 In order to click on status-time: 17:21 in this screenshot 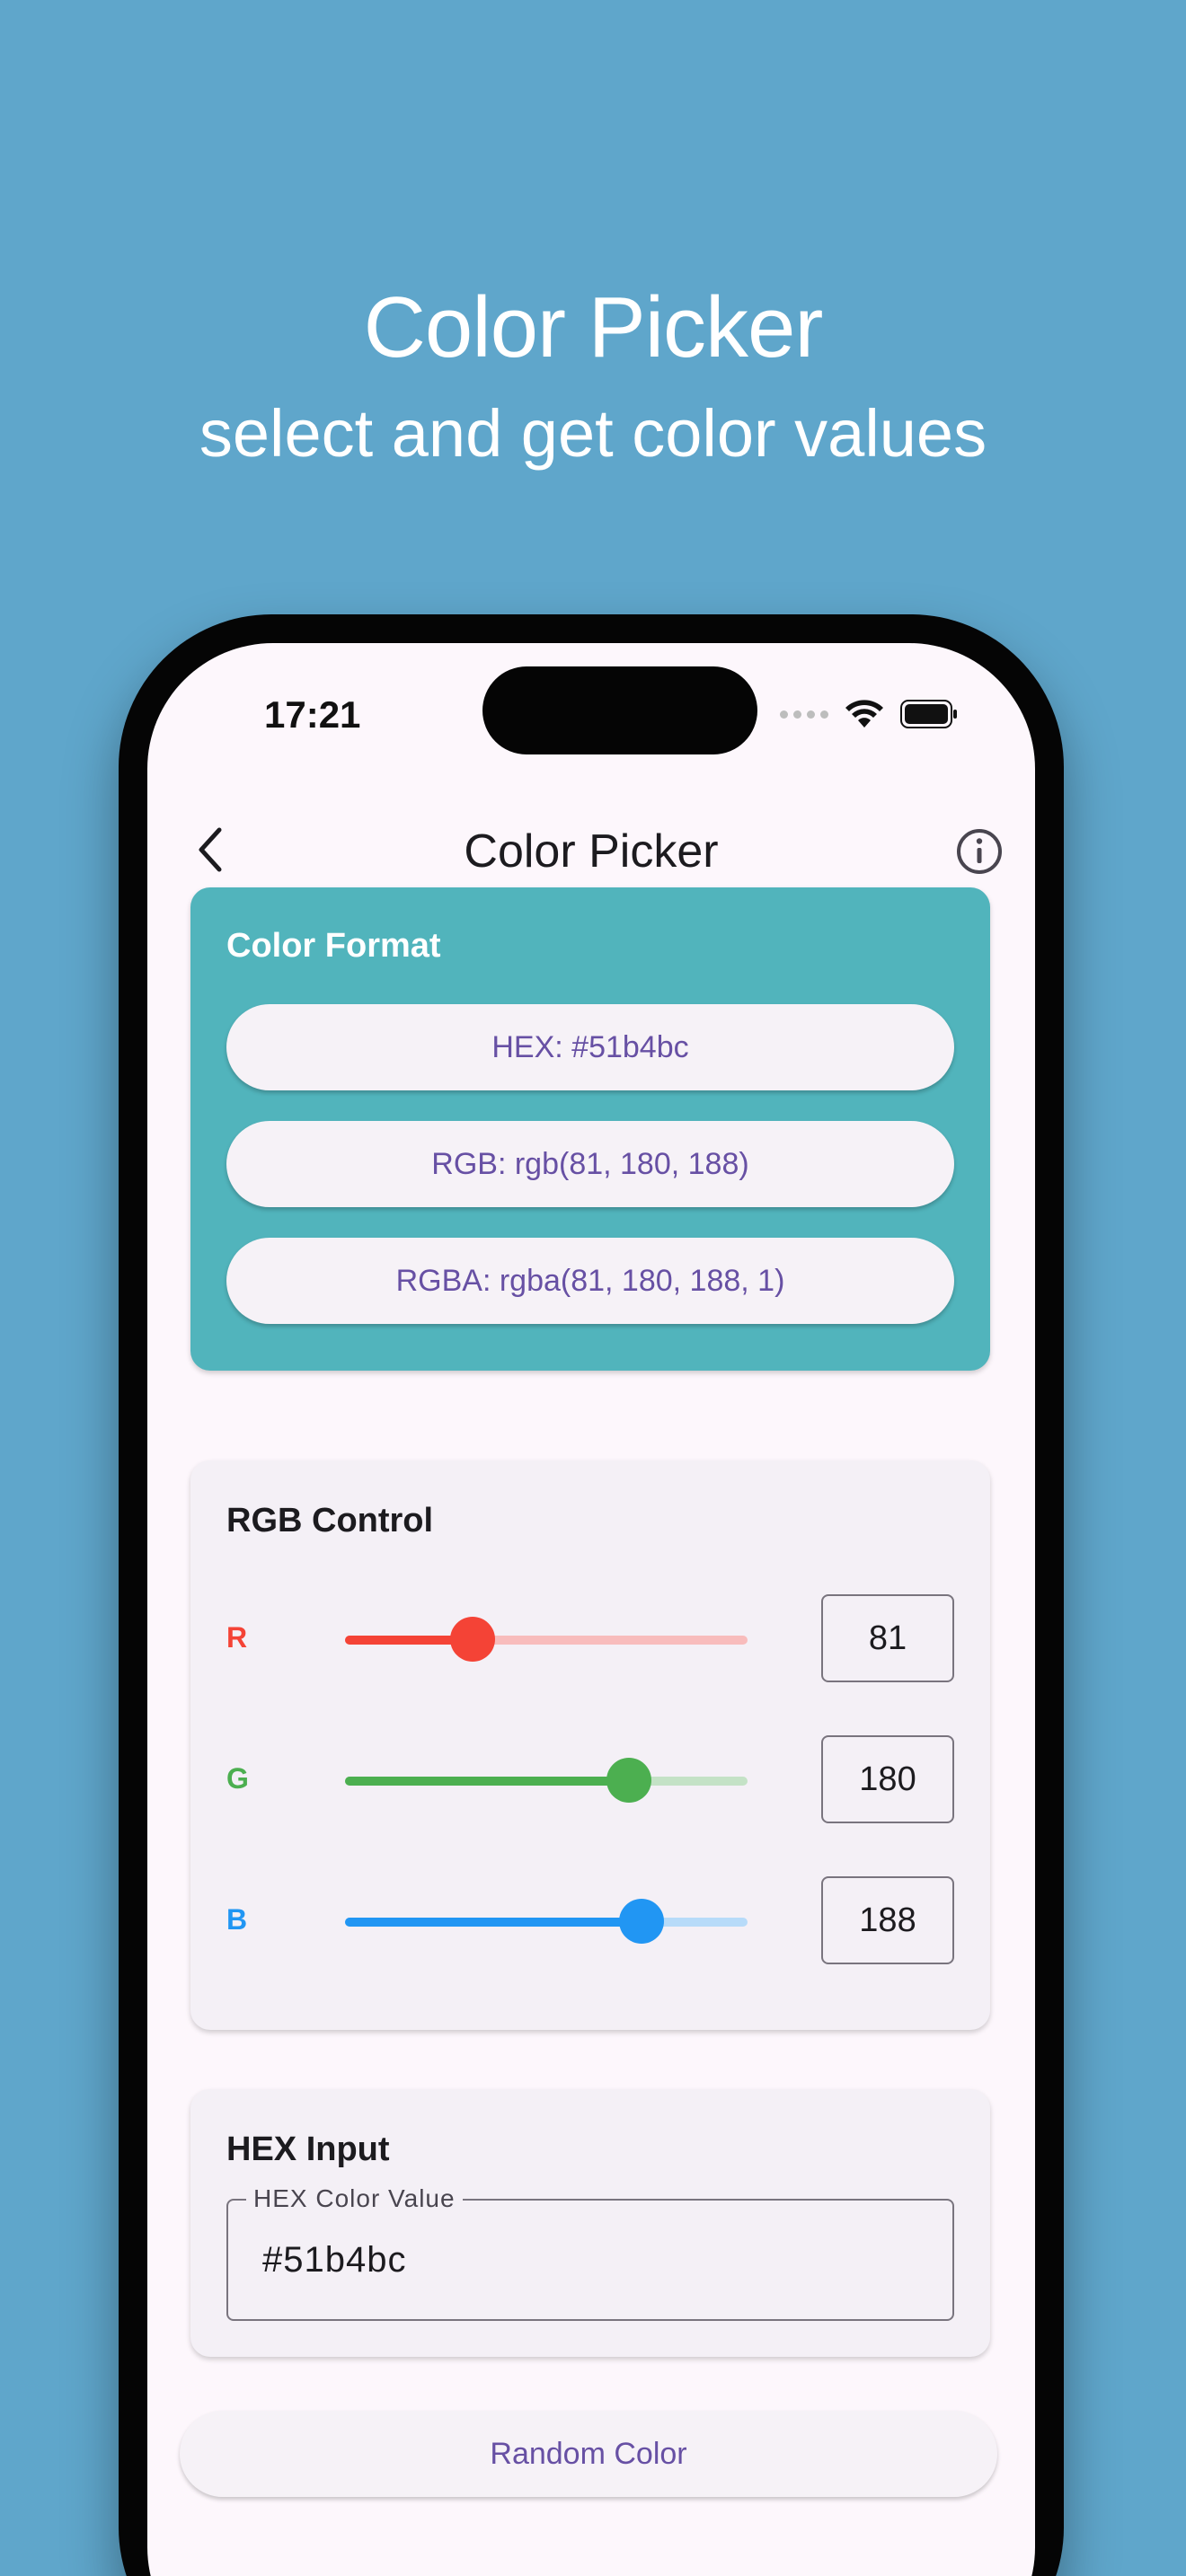, I will do `click(312, 714)`.